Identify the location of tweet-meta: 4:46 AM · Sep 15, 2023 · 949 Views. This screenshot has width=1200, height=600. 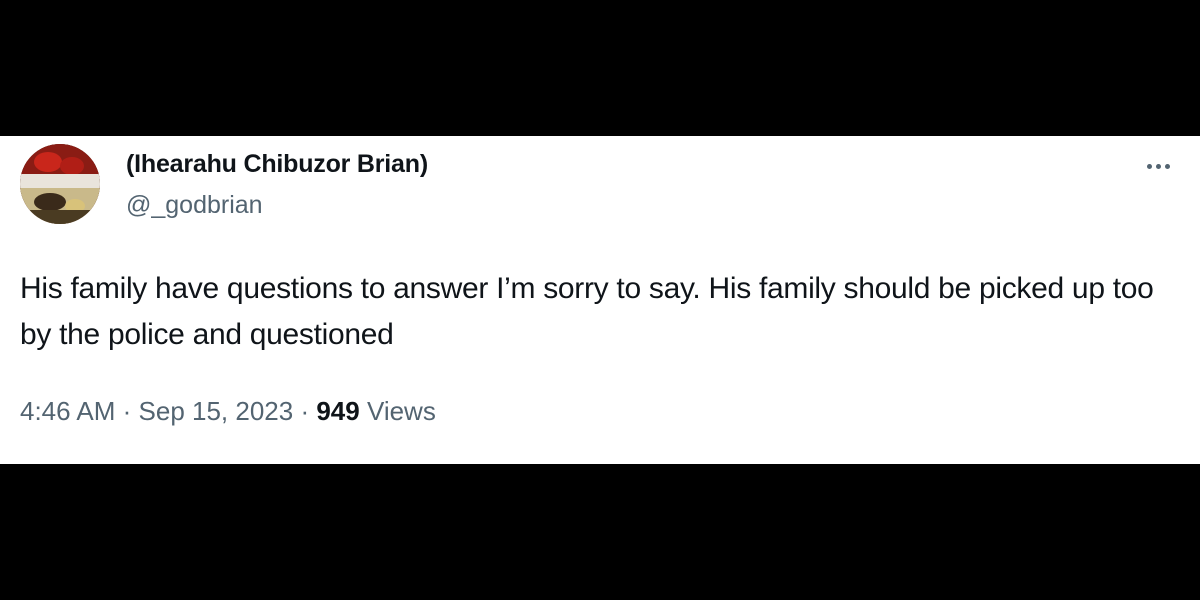
(228, 411).